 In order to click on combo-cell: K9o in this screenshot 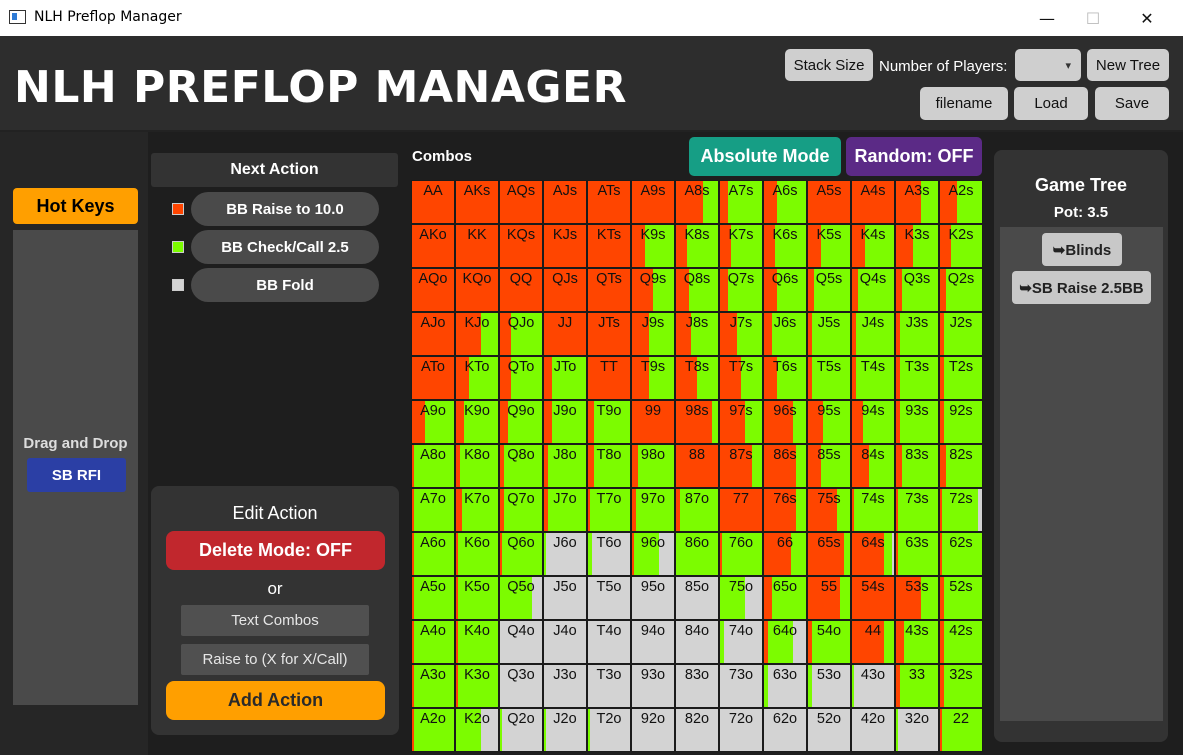, I will do `click(477, 422)`.